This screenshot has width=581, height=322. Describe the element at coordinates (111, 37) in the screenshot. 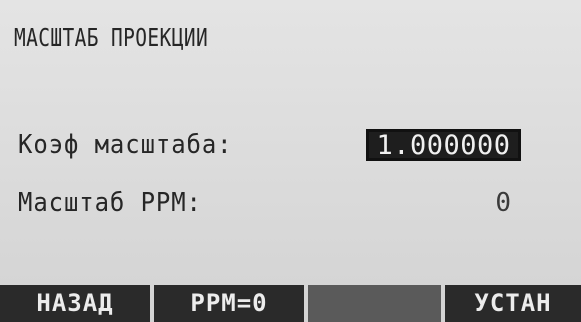

I see `screen-title: МАСШТАБ ПРОЕКЦИИ` at that location.